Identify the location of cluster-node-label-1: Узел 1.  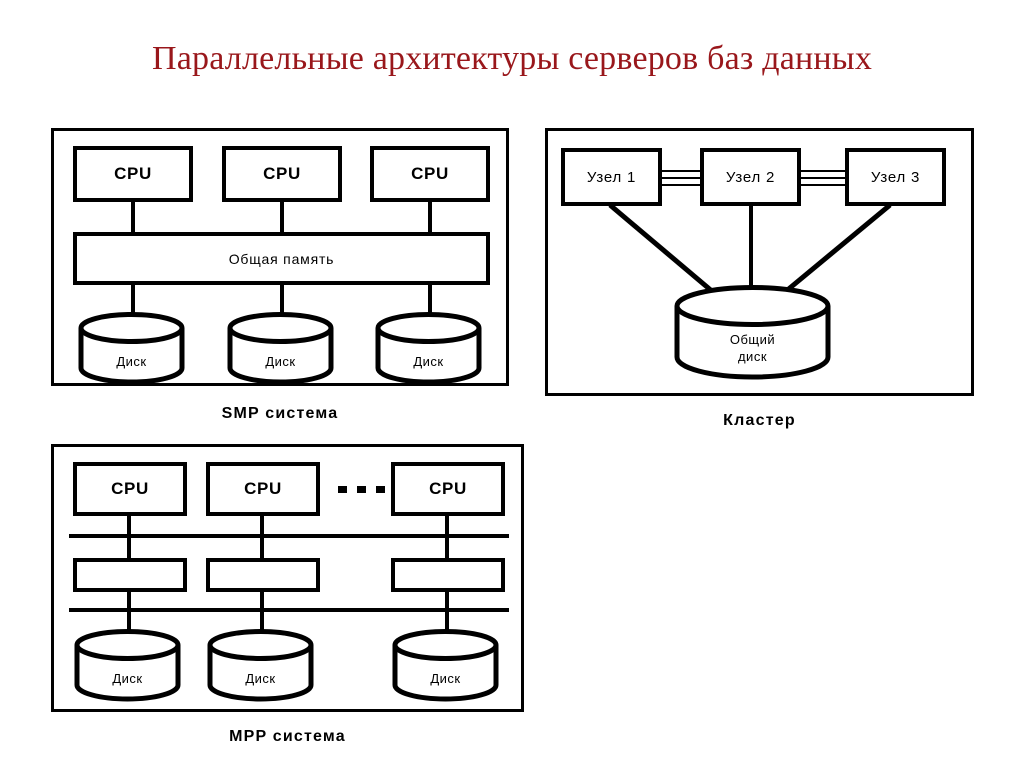
(611, 177).